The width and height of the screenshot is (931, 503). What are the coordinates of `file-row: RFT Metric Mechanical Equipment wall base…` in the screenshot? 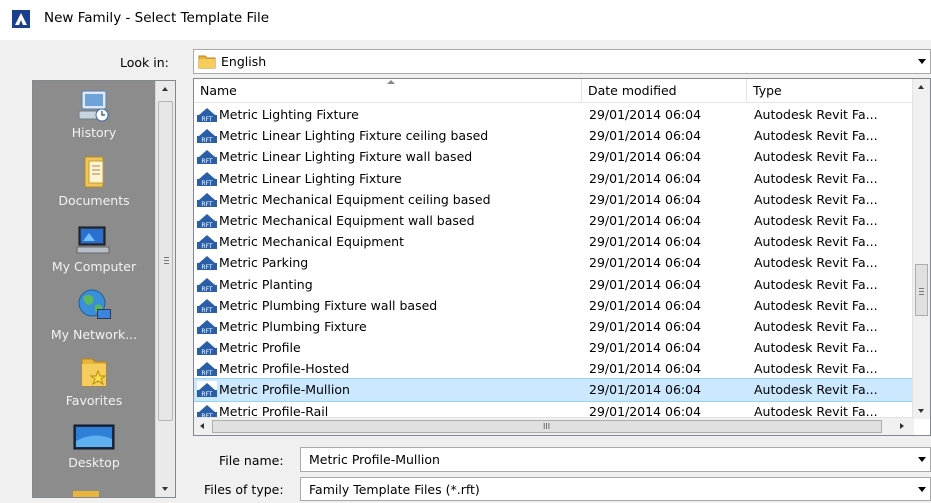 It's located at (553, 220).